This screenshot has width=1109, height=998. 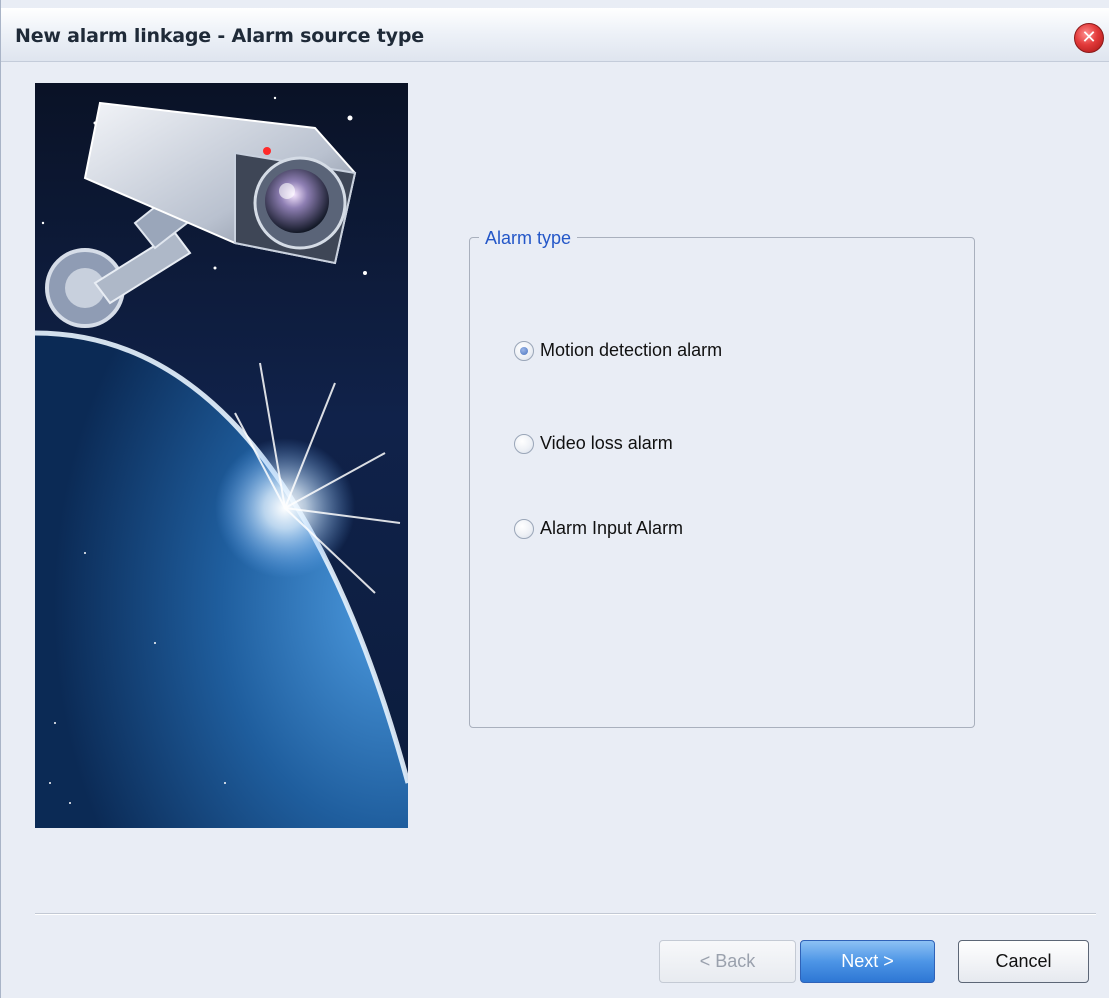 What do you see at coordinates (528, 238) in the screenshot?
I see `alarm-type-legend: Alarm type` at bounding box center [528, 238].